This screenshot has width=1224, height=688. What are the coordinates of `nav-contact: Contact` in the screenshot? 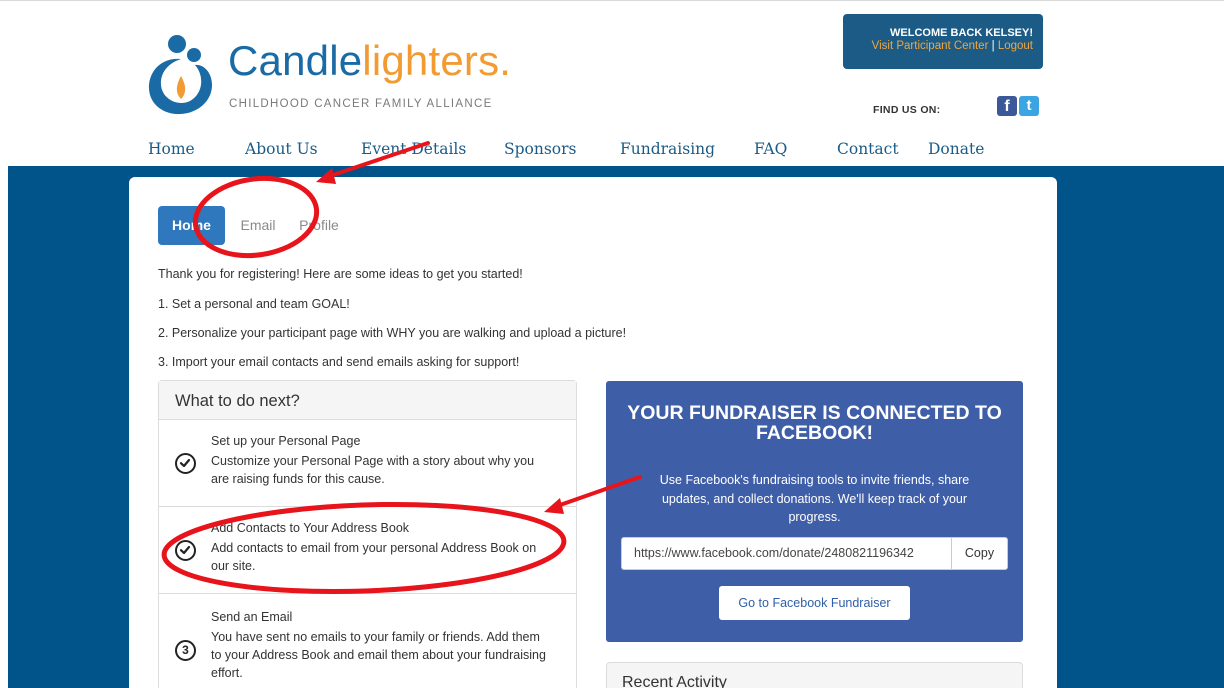 It's located at (868, 149).